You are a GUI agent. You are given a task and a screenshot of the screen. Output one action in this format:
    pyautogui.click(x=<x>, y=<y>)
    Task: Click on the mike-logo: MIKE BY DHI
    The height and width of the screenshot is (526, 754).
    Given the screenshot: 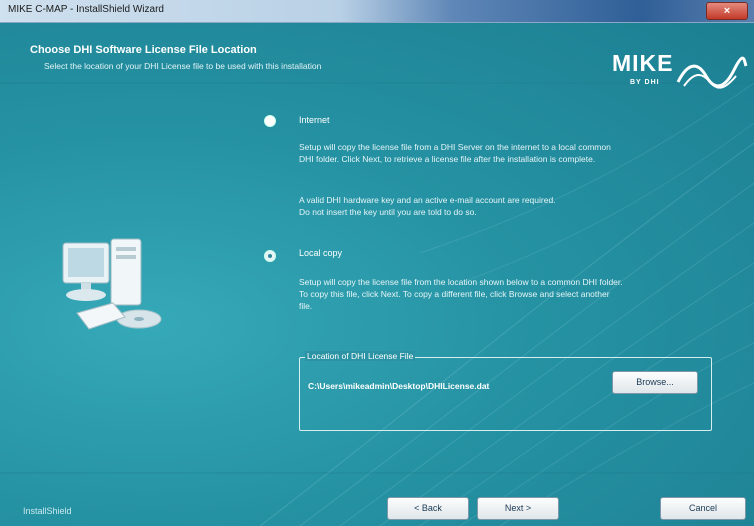 What is the action you would take?
    pyautogui.click(x=682, y=78)
    